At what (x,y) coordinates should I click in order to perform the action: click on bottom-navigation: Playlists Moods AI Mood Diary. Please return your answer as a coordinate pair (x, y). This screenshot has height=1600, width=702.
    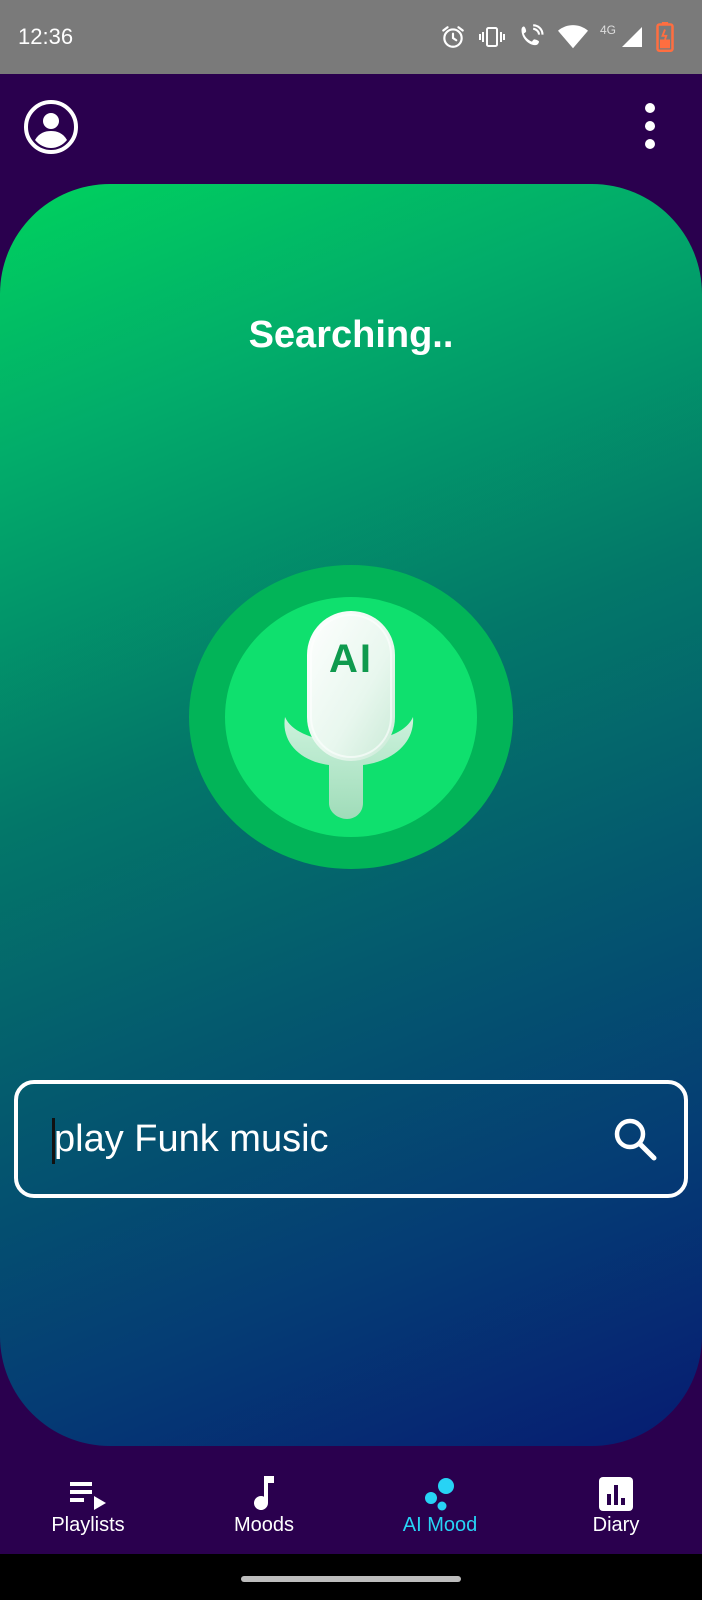
    Looking at the image, I should click on (351, 1500).